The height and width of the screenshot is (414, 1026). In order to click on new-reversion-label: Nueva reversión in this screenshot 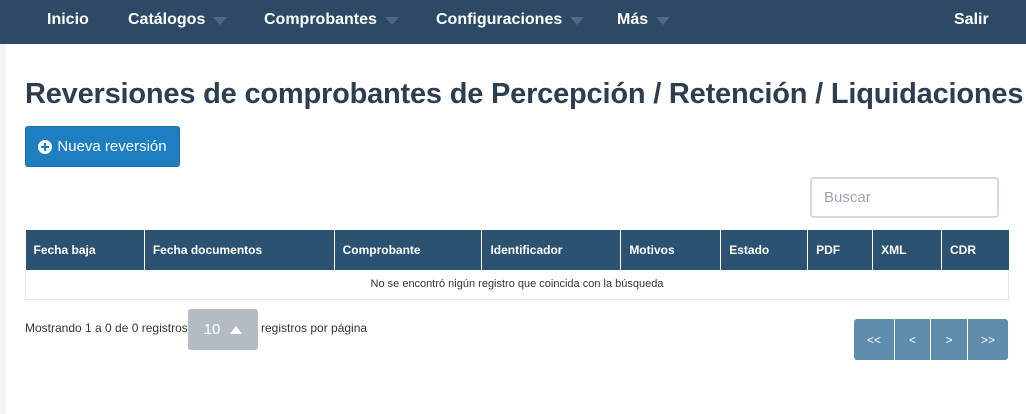, I will do `click(112, 146)`.